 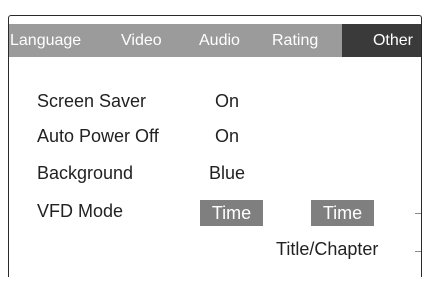 I want to click on tab-other: Other, so click(x=381, y=40).